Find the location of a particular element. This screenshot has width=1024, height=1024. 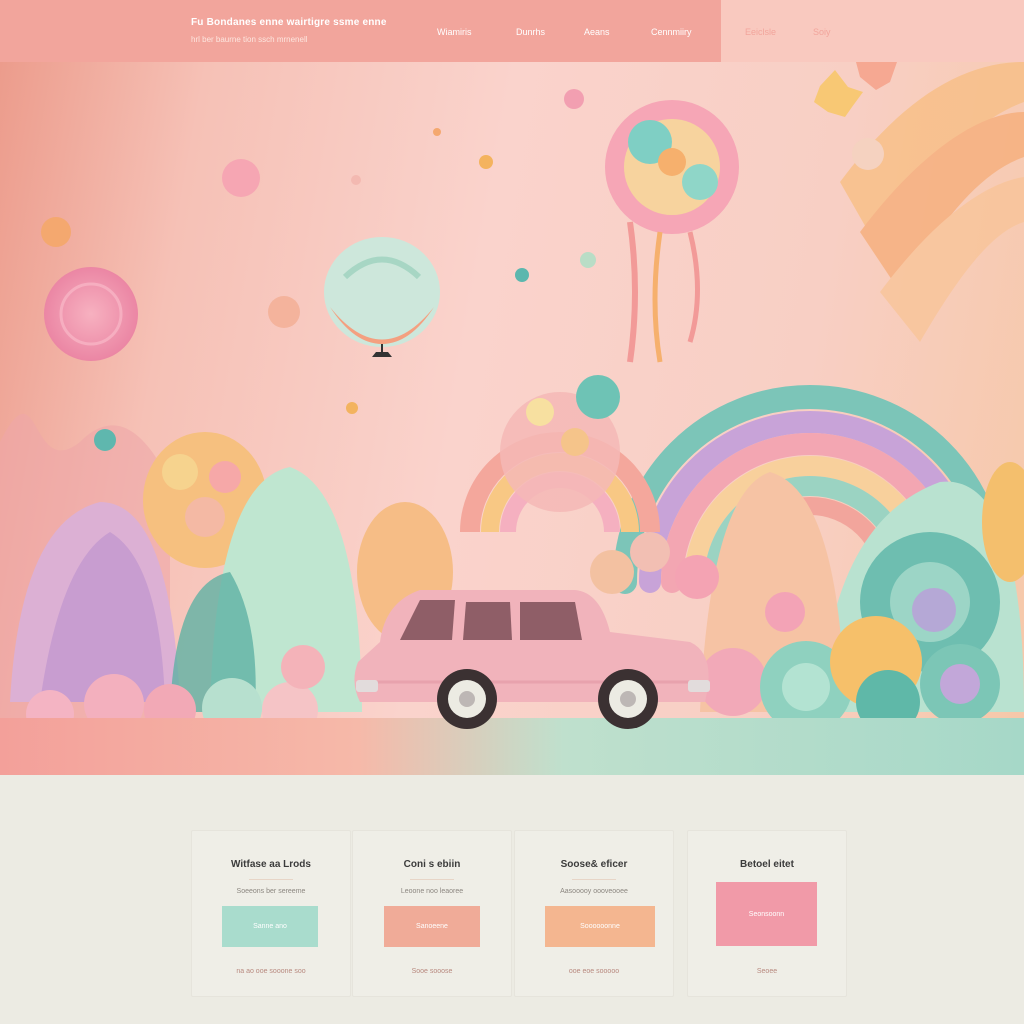

flower-balloon is located at coordinates (672, 231).